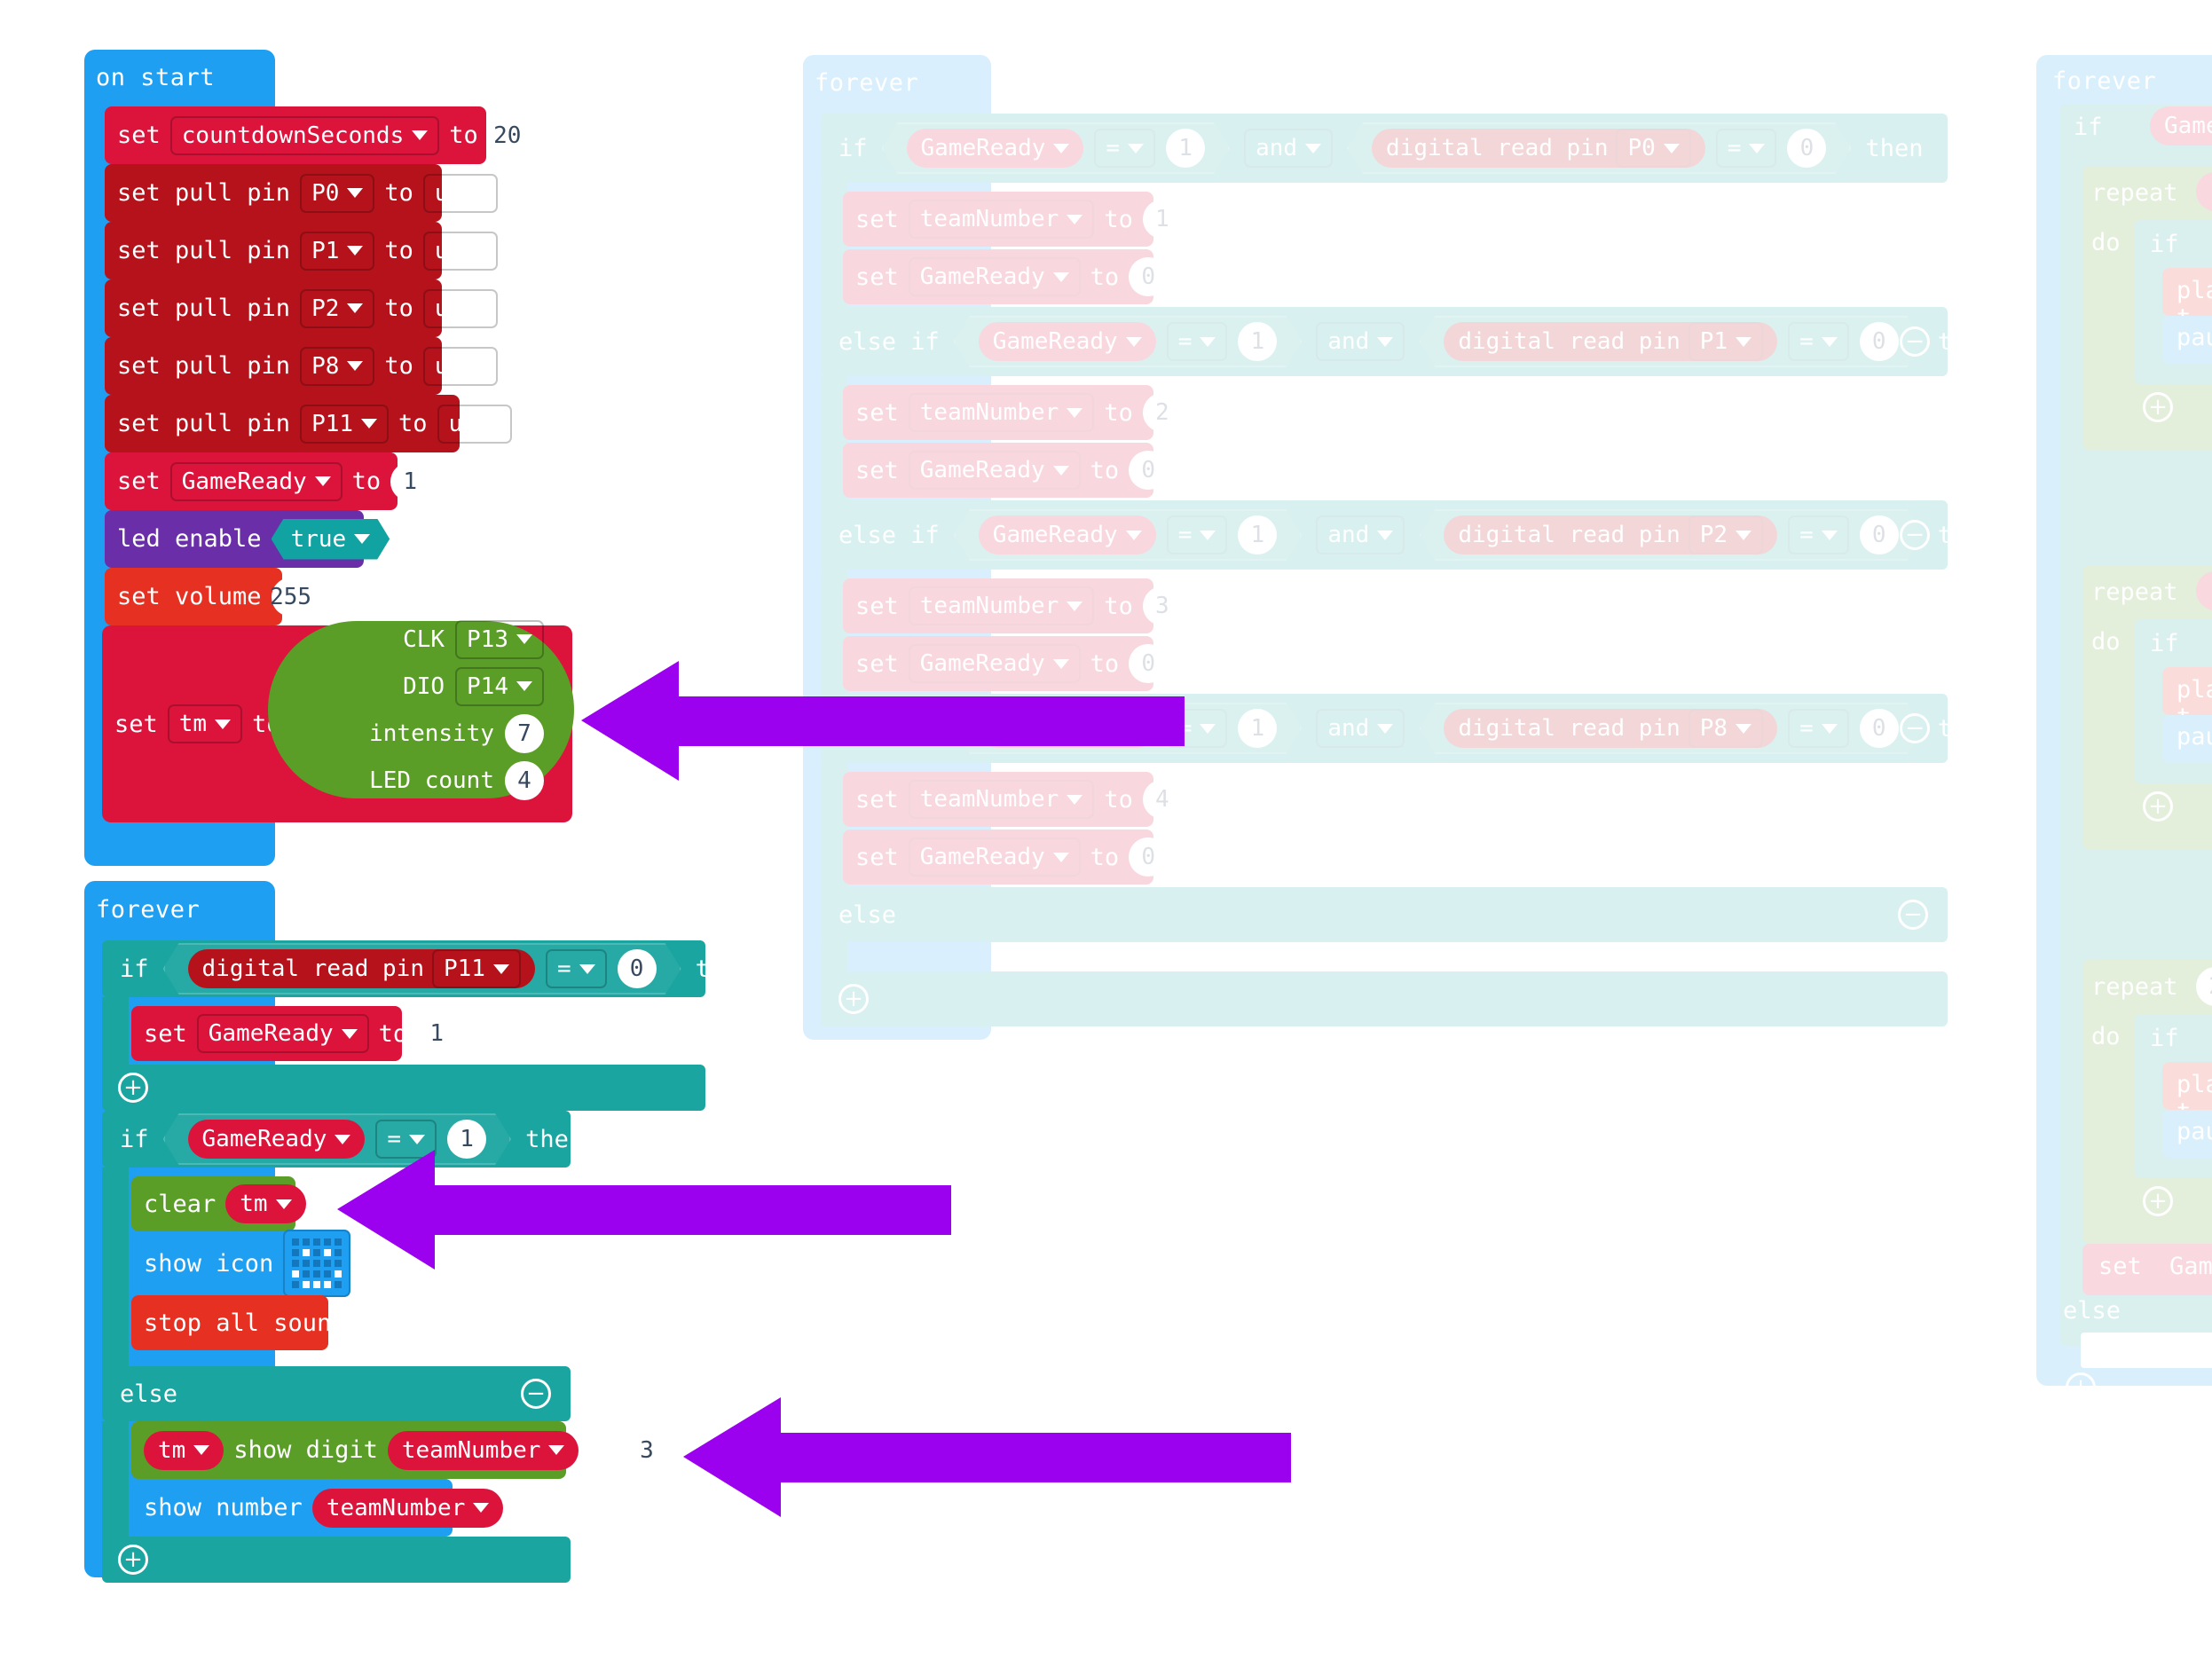 The height and width of the screenshot is (1659, 2212). What do you see at coordinates (337, 308) in the screenshot?
I see `pin-dropdown-p2: P2` at bounding box center [337, 308].